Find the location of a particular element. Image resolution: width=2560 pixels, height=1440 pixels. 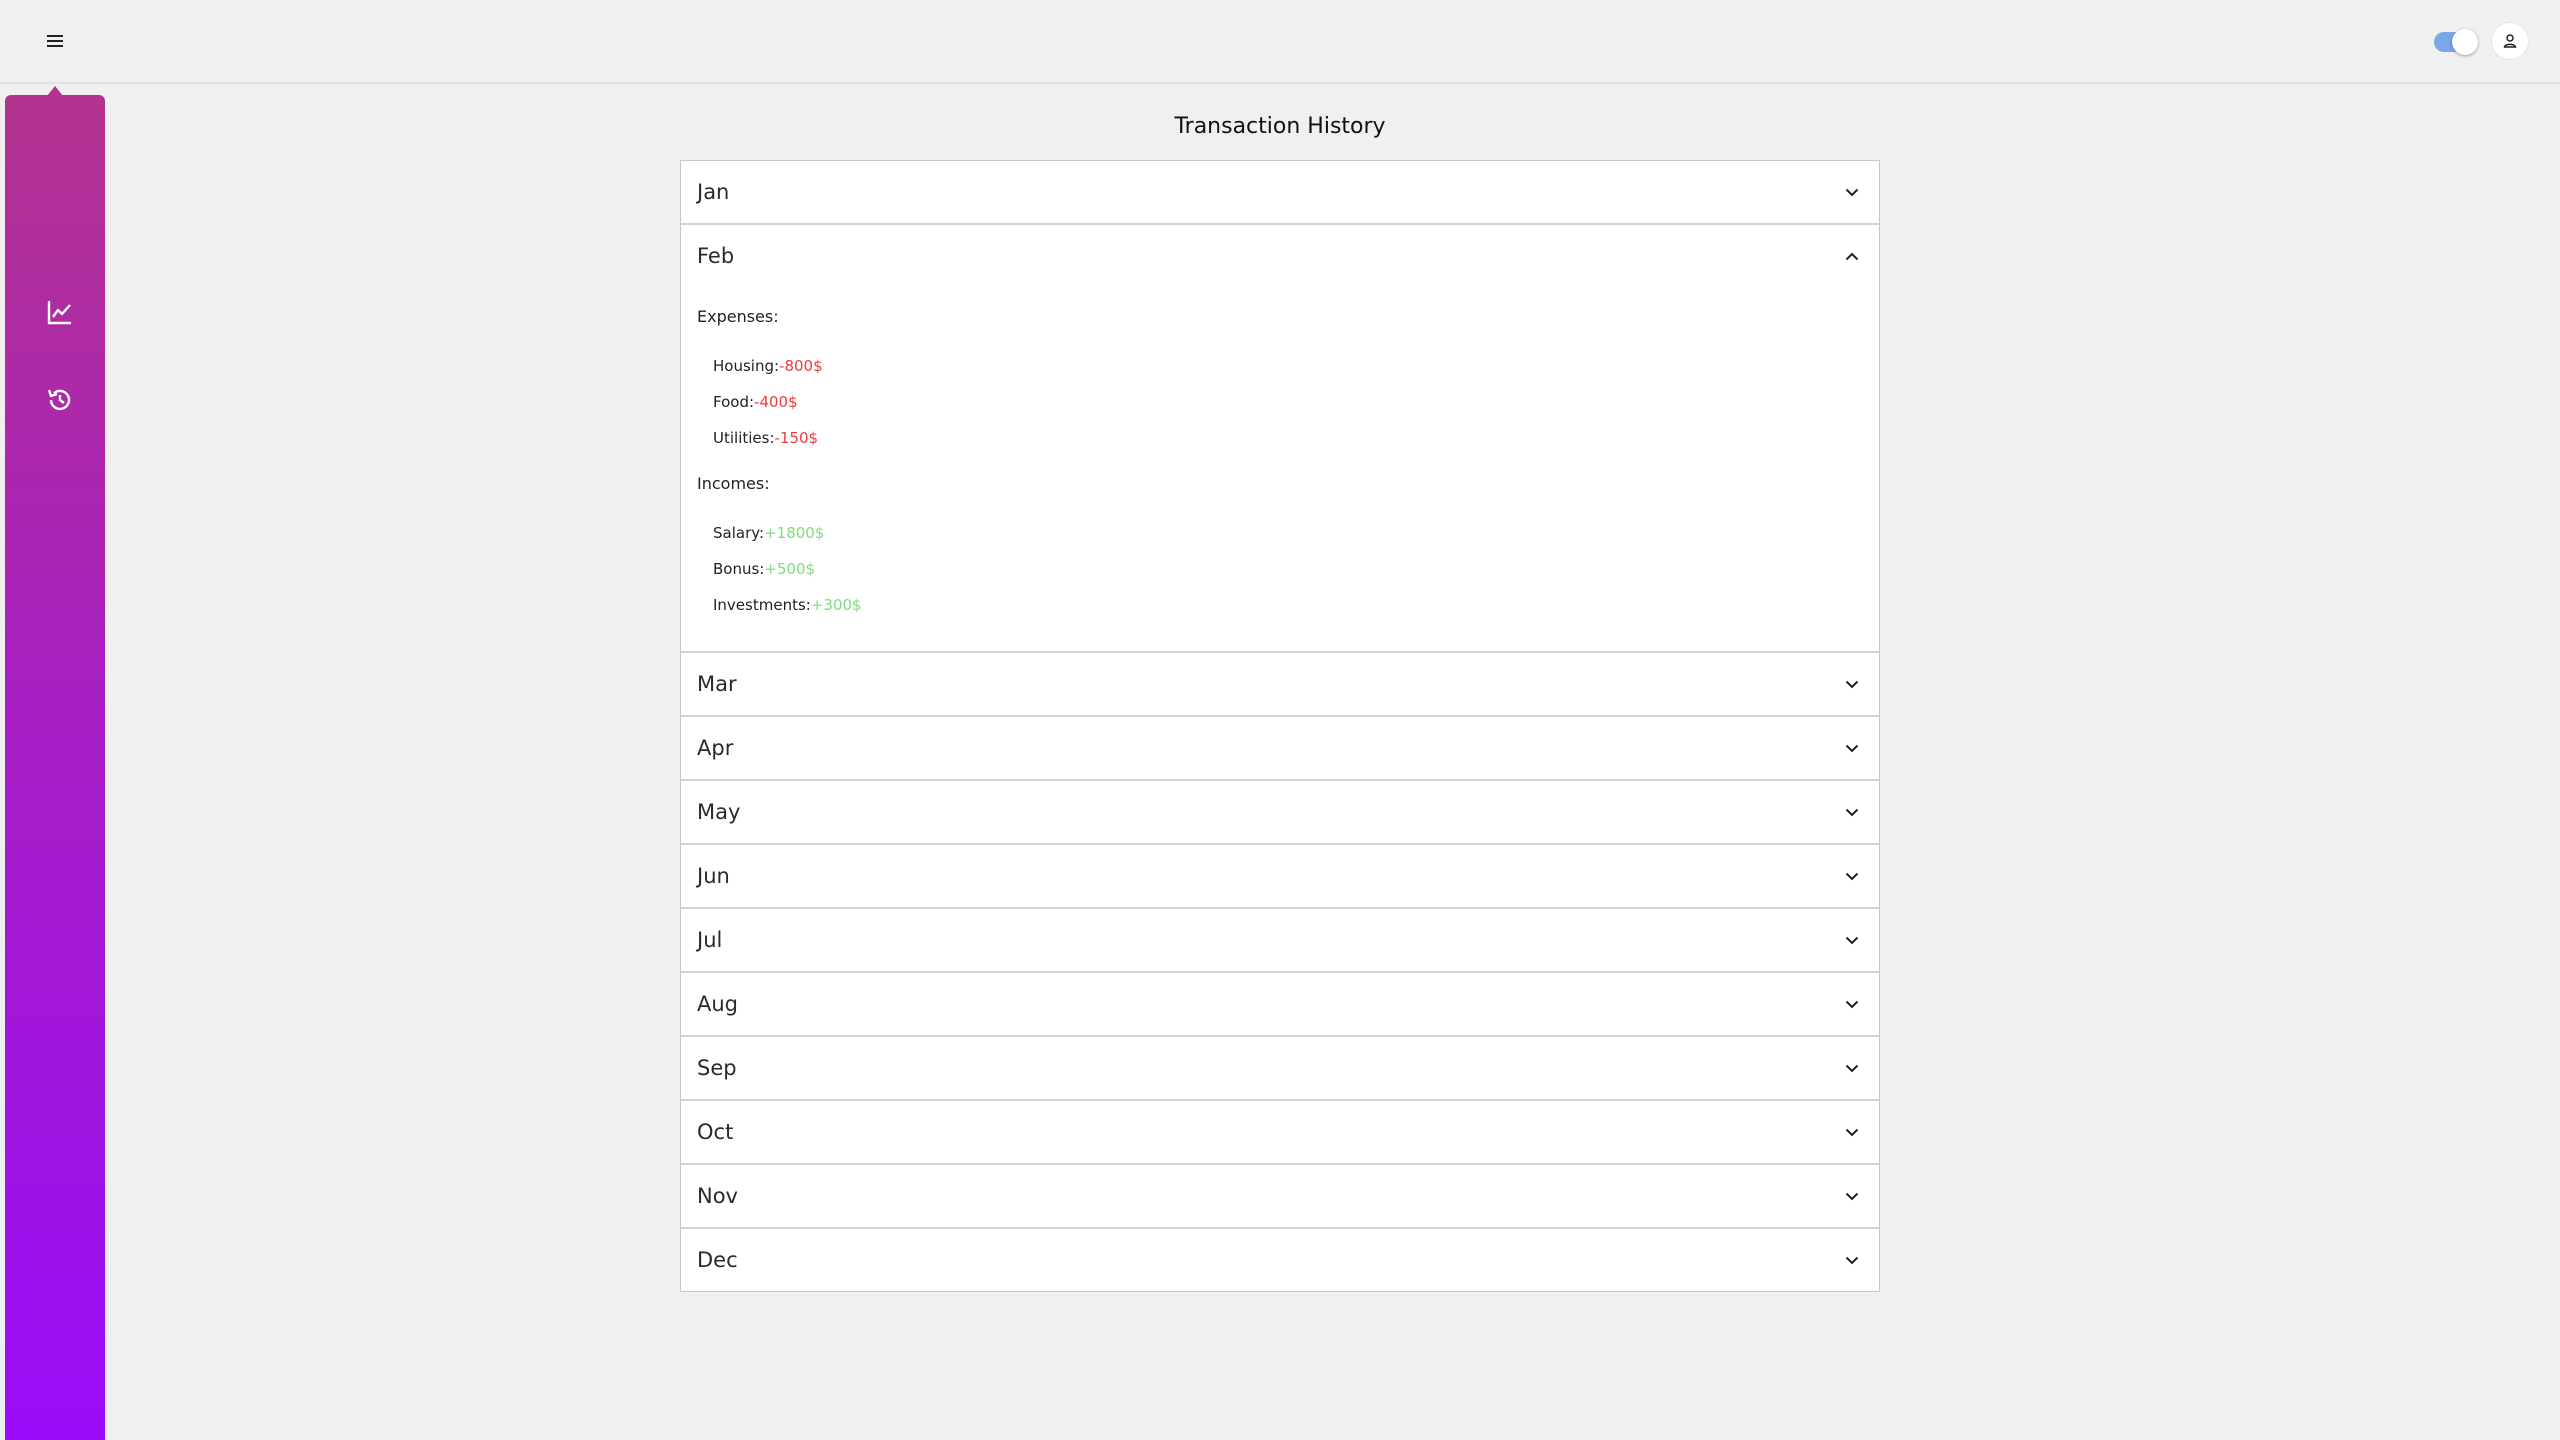

accordion-item-jun: Jun is located at coordinates (1280, 877).